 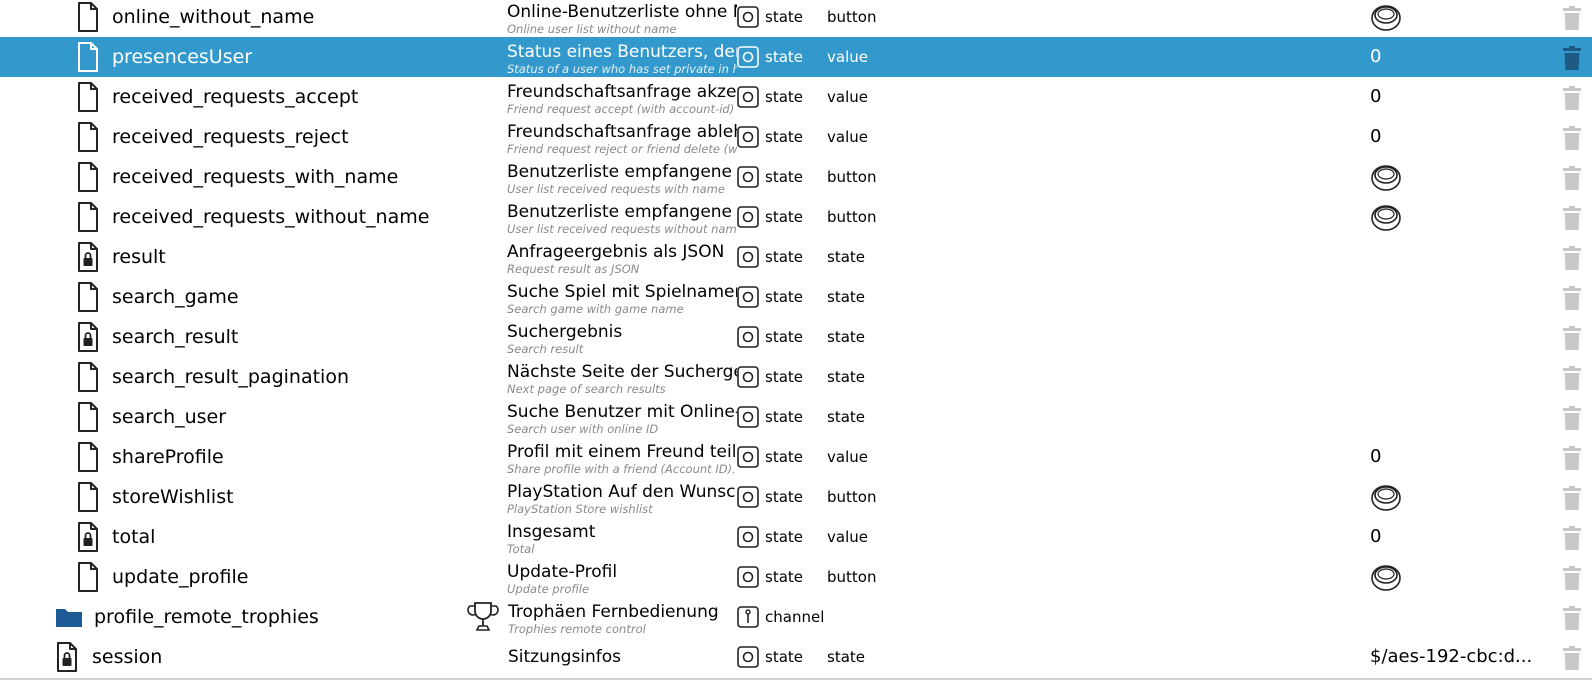 I want to click on object-type: channel, so click(x=795, y=617).